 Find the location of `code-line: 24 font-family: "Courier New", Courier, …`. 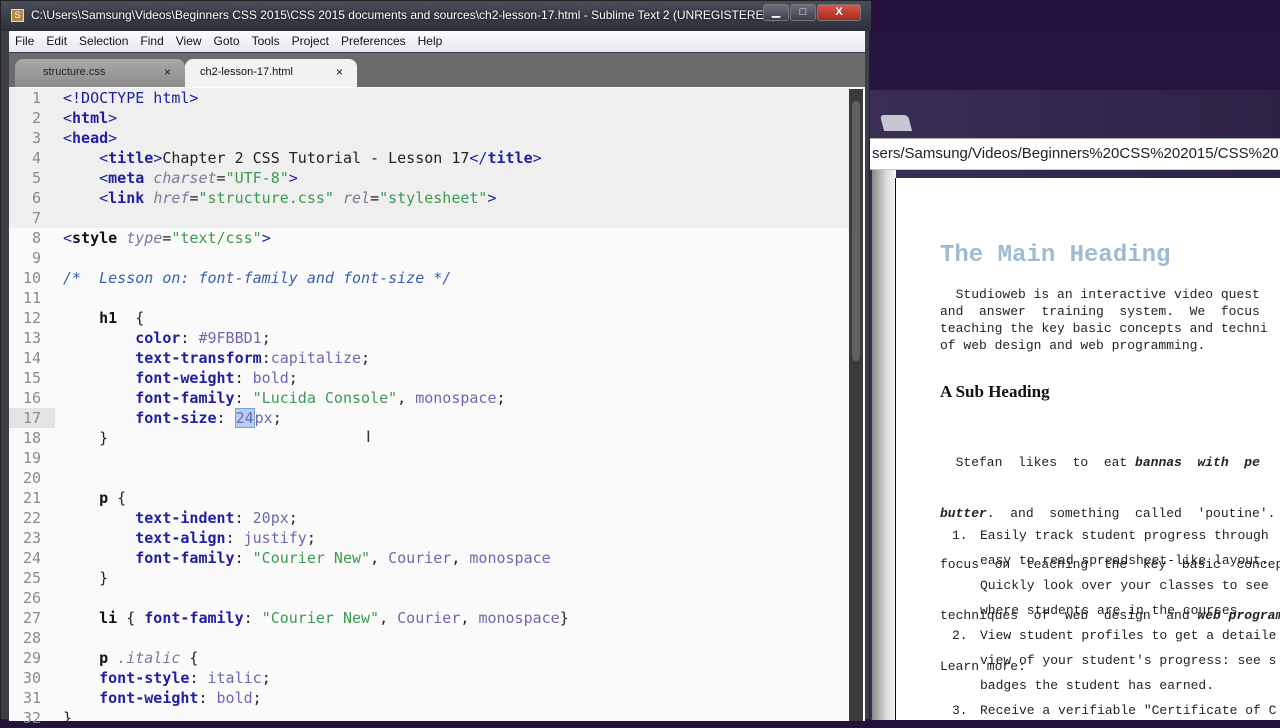

code-line: 24 font-family: "Courier New", Courier, … is located at coordinates (429, 558).